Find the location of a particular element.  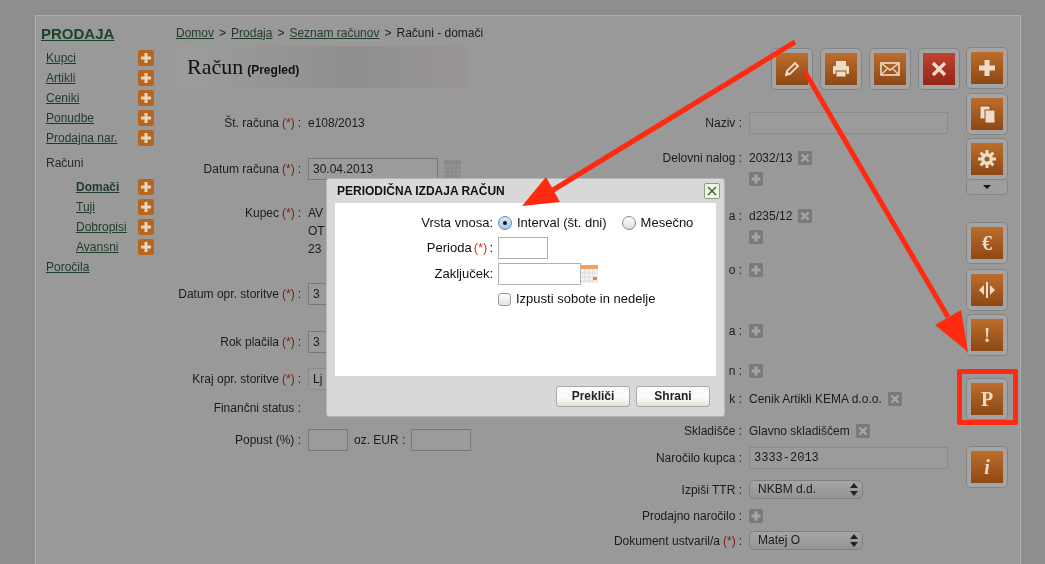

dropdown-toggle is located at coordinates (987, 187).